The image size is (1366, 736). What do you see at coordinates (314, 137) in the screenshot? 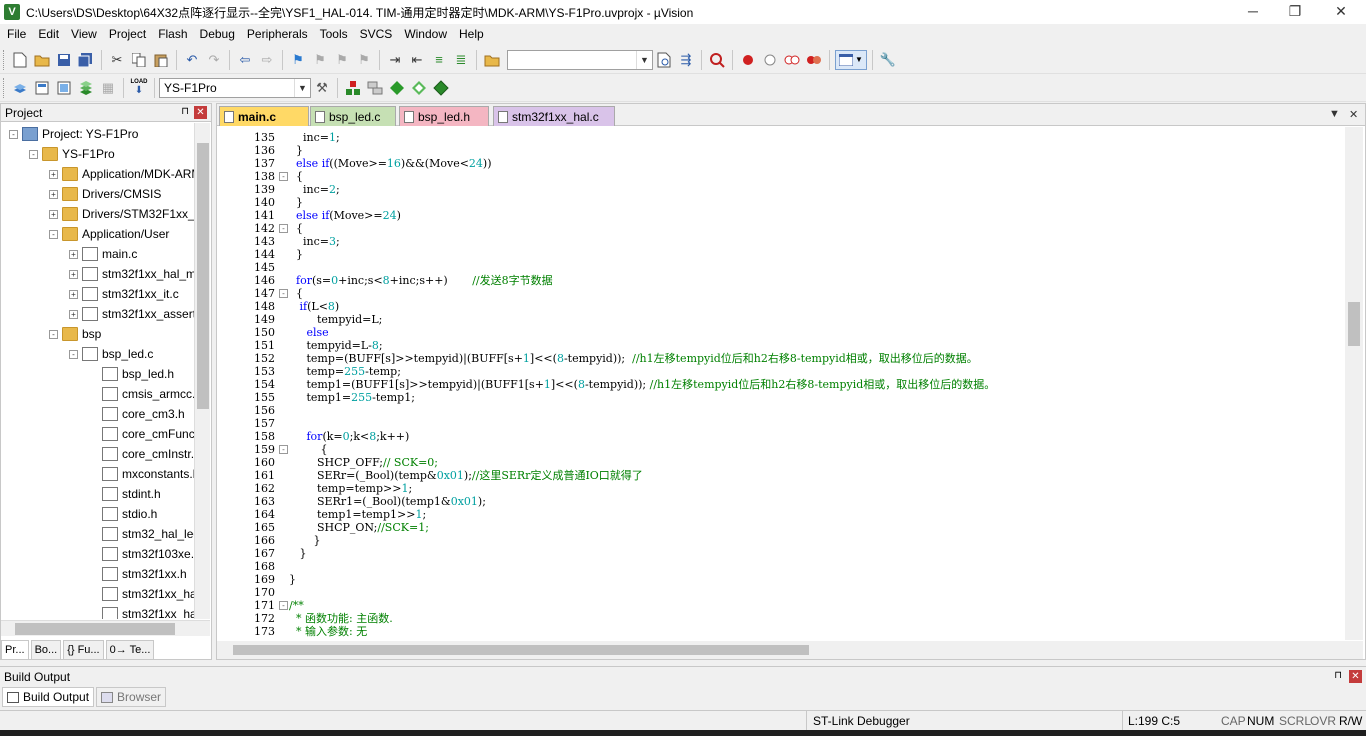
I see `code-line: inc=1;` at bounding box center [314, 137].